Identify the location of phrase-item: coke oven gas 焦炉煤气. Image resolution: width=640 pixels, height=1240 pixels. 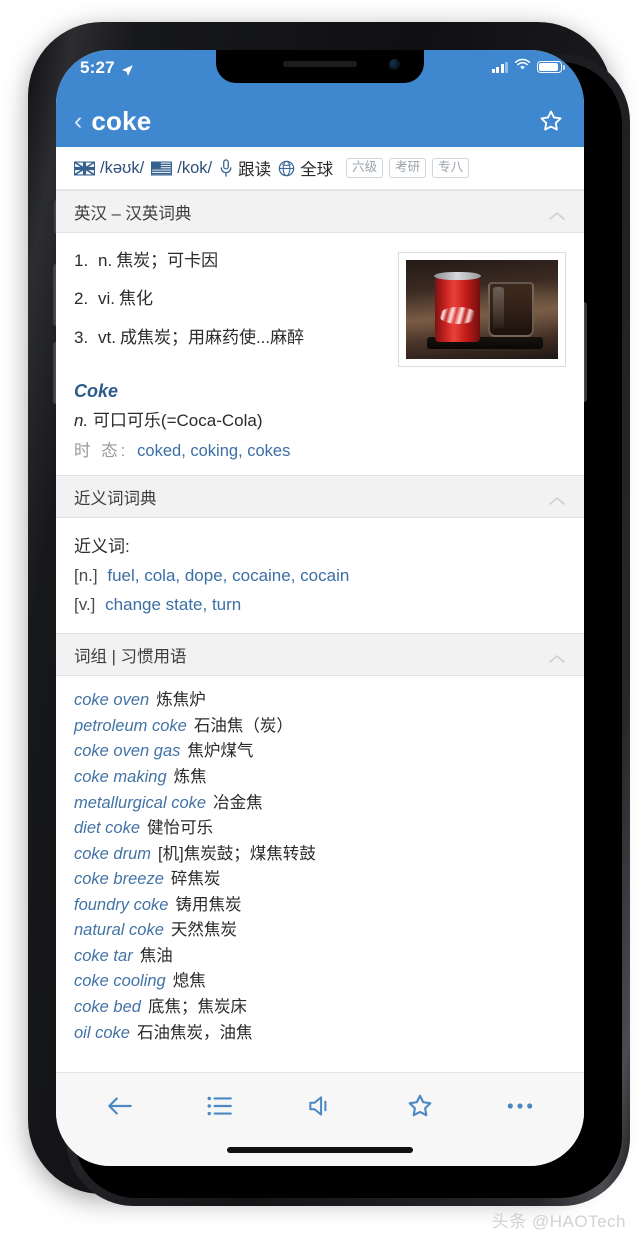
(320, 752).